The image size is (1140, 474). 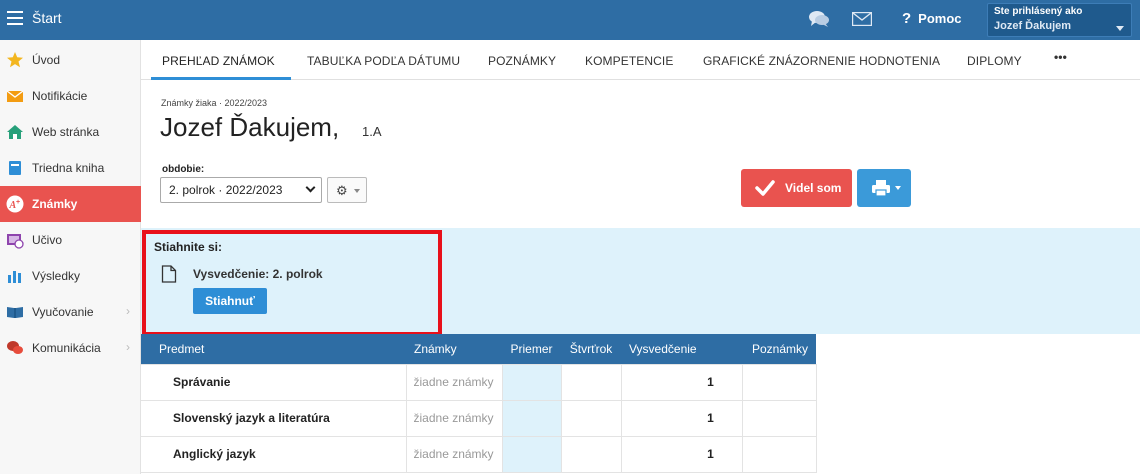 What do you see at coordinates (681, 349) in the screenshot?
I see `column-header-report: Vysvedčenie` at bounding box center [681, 349].